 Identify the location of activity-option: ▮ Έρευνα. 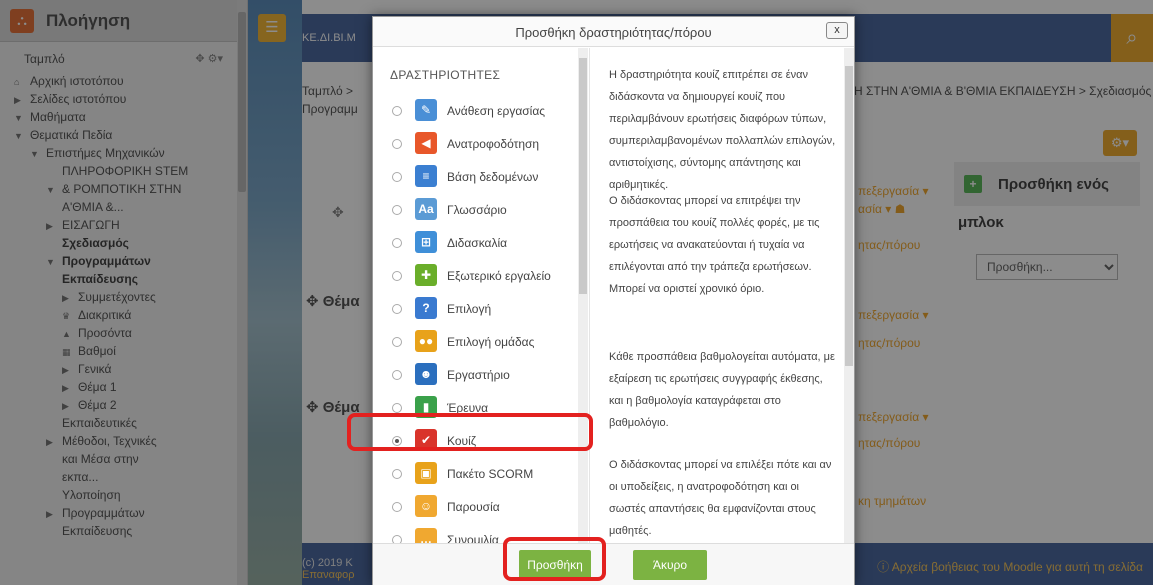
(475, 407).